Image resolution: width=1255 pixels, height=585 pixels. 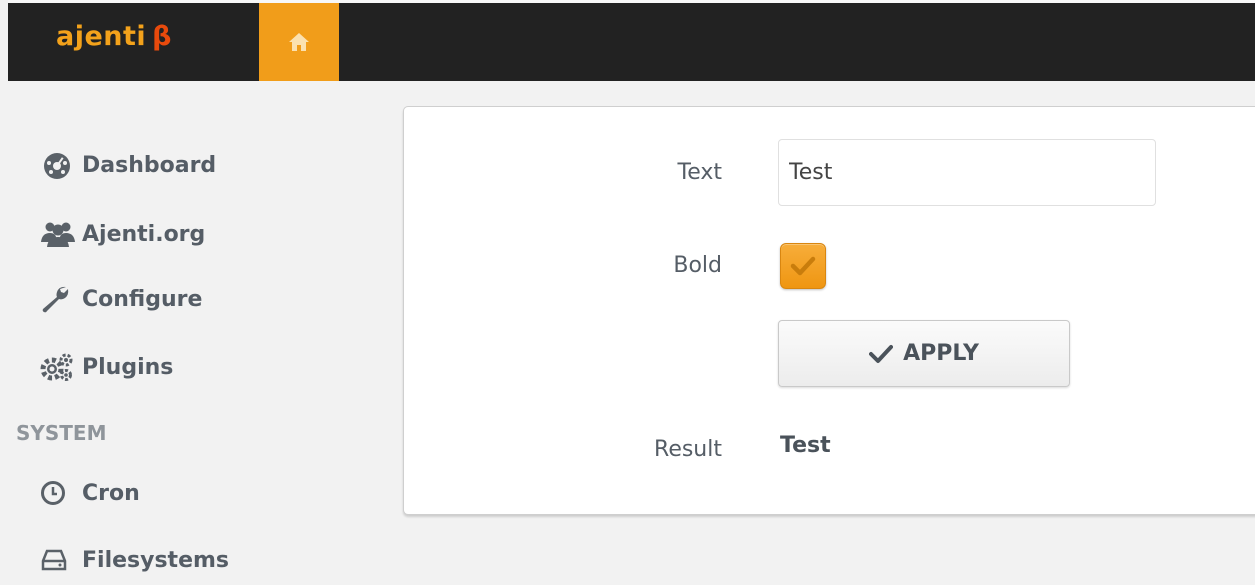 What do you see at coordinates (149, 165) in the screenshot?
I see `sidebar-item-label: Dashboard` at bounding box center [149, 165].